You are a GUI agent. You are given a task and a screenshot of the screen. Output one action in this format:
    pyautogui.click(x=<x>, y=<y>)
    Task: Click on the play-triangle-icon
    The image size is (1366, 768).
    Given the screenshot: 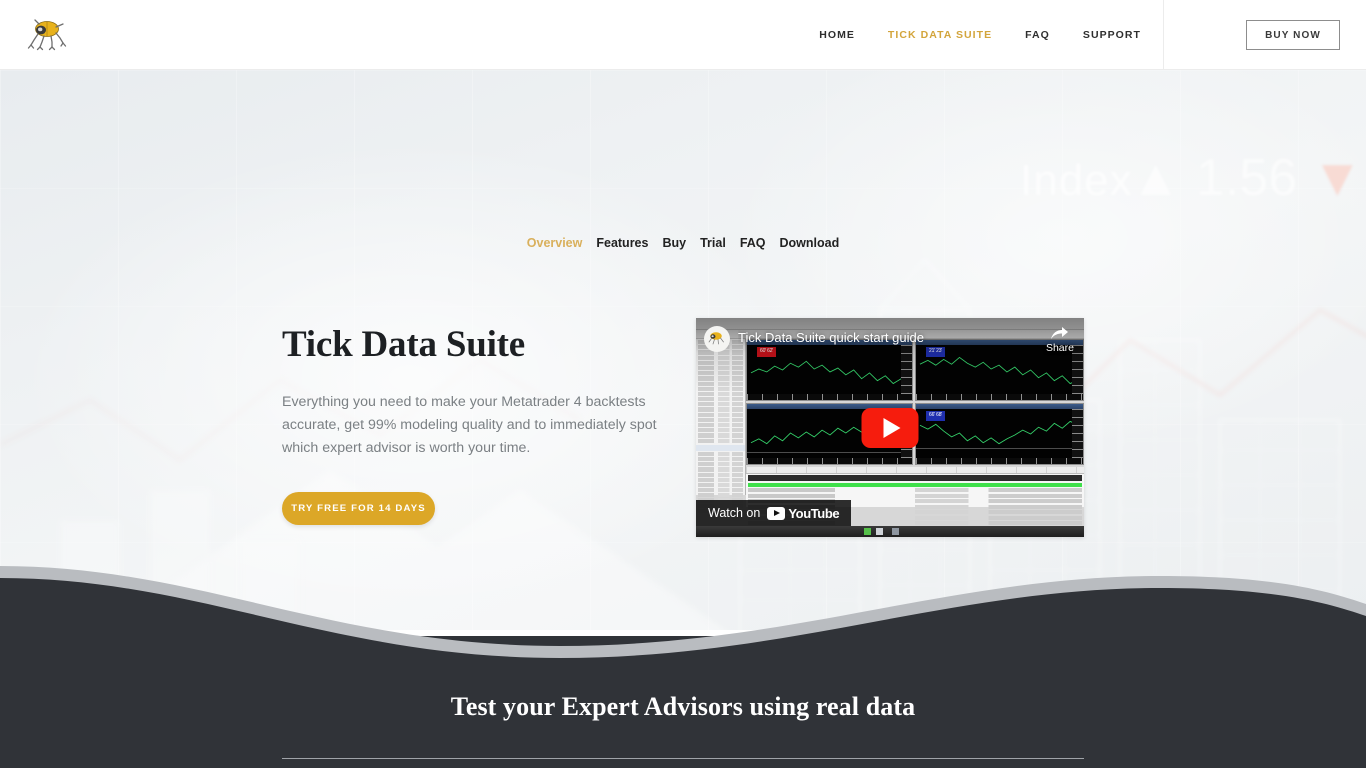 What is the action you would take?
    pyautogui.click(x=892, y=427)
    